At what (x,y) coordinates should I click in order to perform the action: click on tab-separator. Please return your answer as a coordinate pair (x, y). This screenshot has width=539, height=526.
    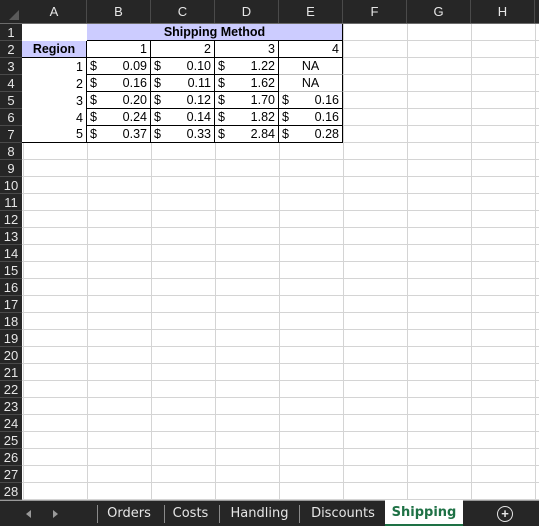
    Looking at the image, I should click on (299, 514).